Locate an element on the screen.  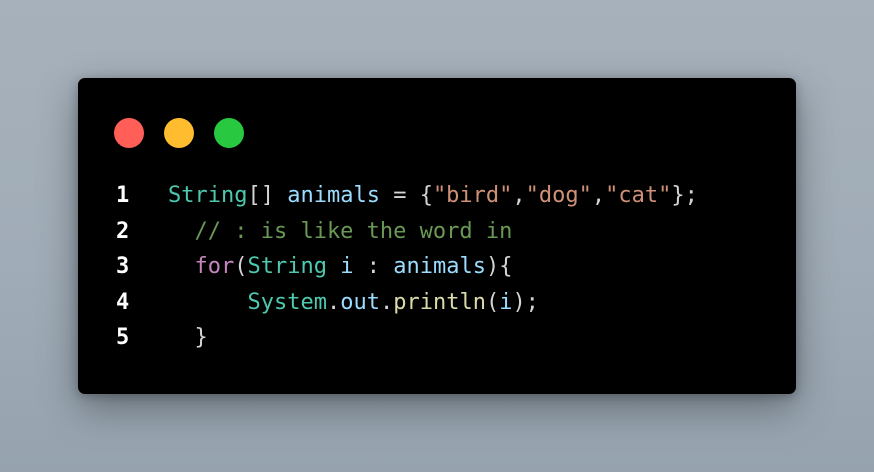
code-token-fn: println is located at coordinates (439, 302).